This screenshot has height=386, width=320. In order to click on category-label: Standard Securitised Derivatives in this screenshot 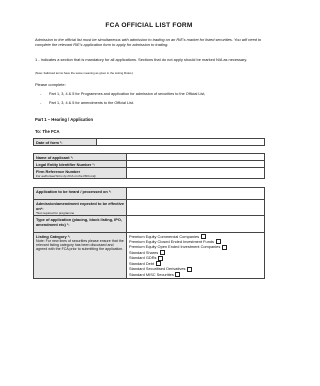, I will do `click(157, 269)`.